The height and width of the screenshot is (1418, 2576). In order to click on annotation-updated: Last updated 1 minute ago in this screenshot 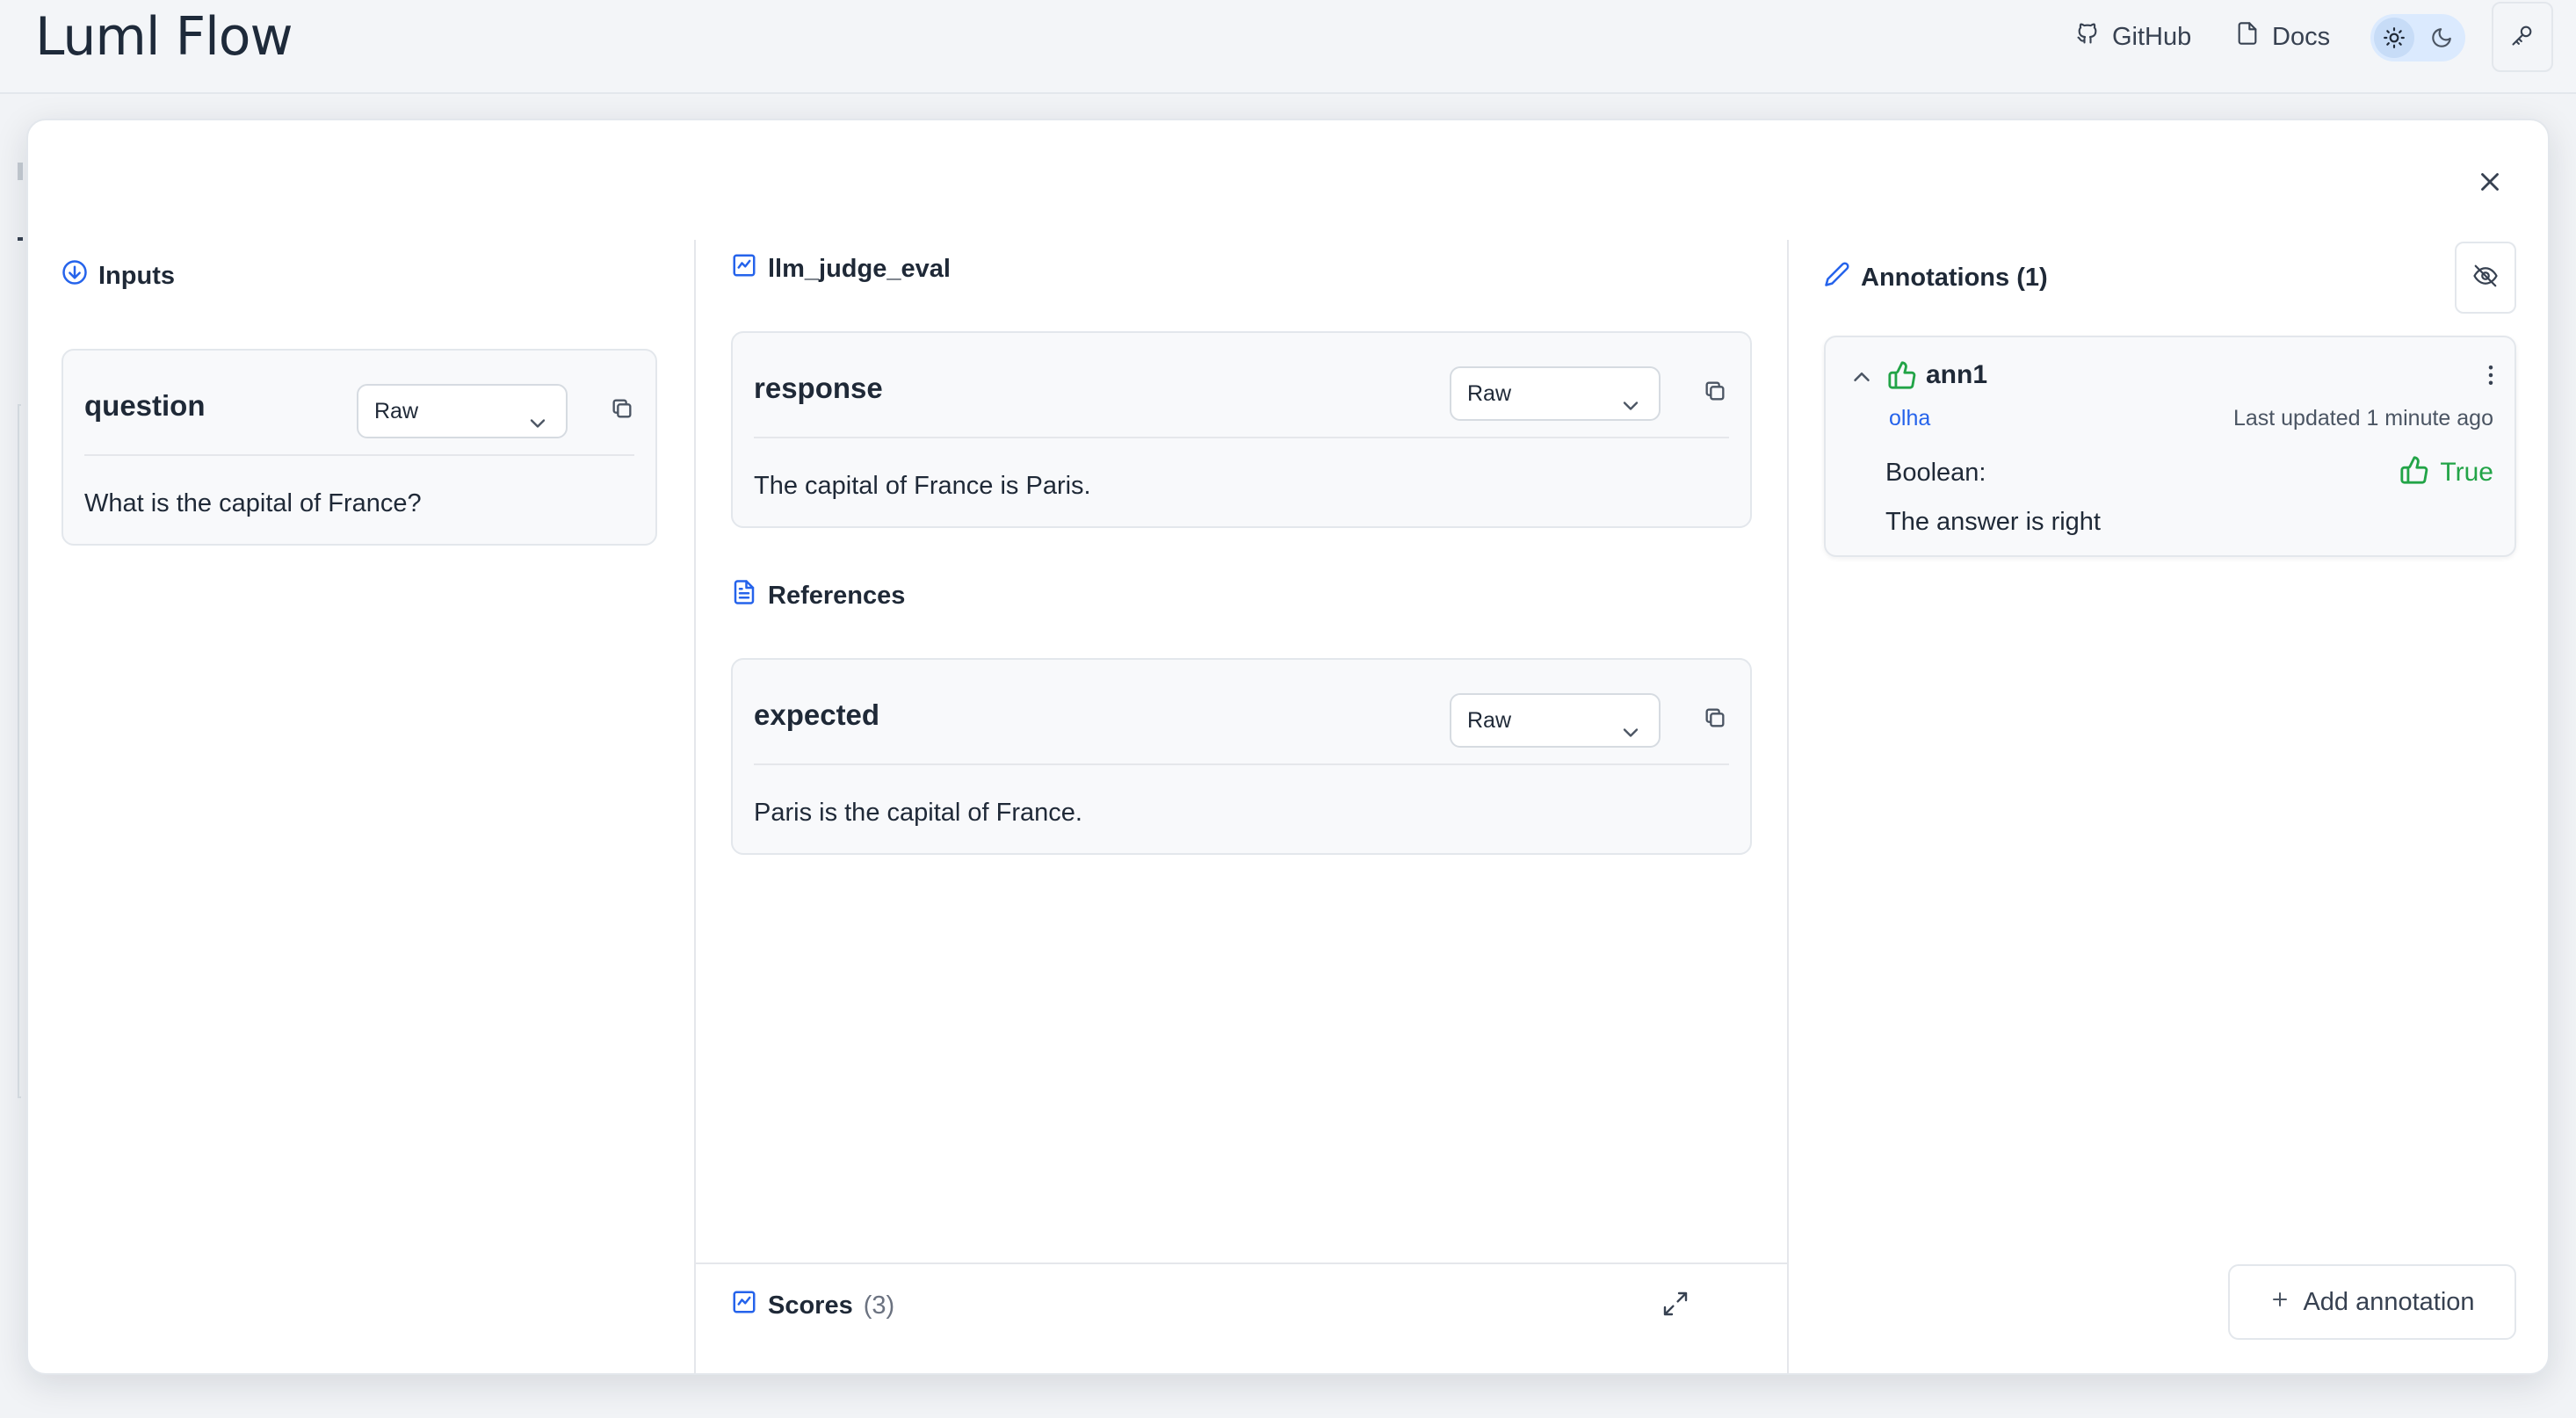, I will do `click(2362, 418)`.